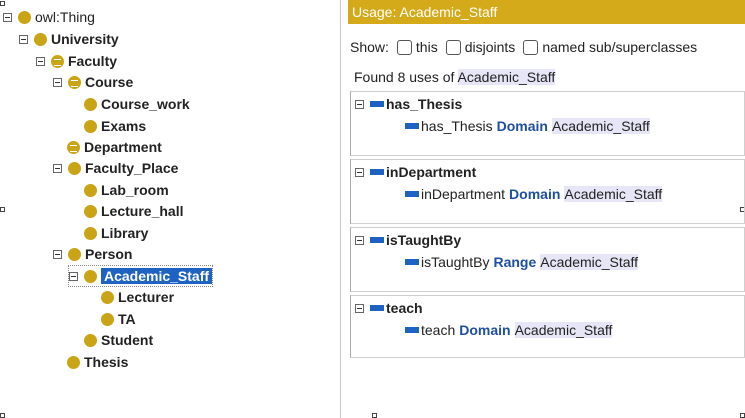  What do you see at coordinates (65, 17) in the screenshot?
I see `tree-node-label: owl:Thing` at bounding box center [65, 17].